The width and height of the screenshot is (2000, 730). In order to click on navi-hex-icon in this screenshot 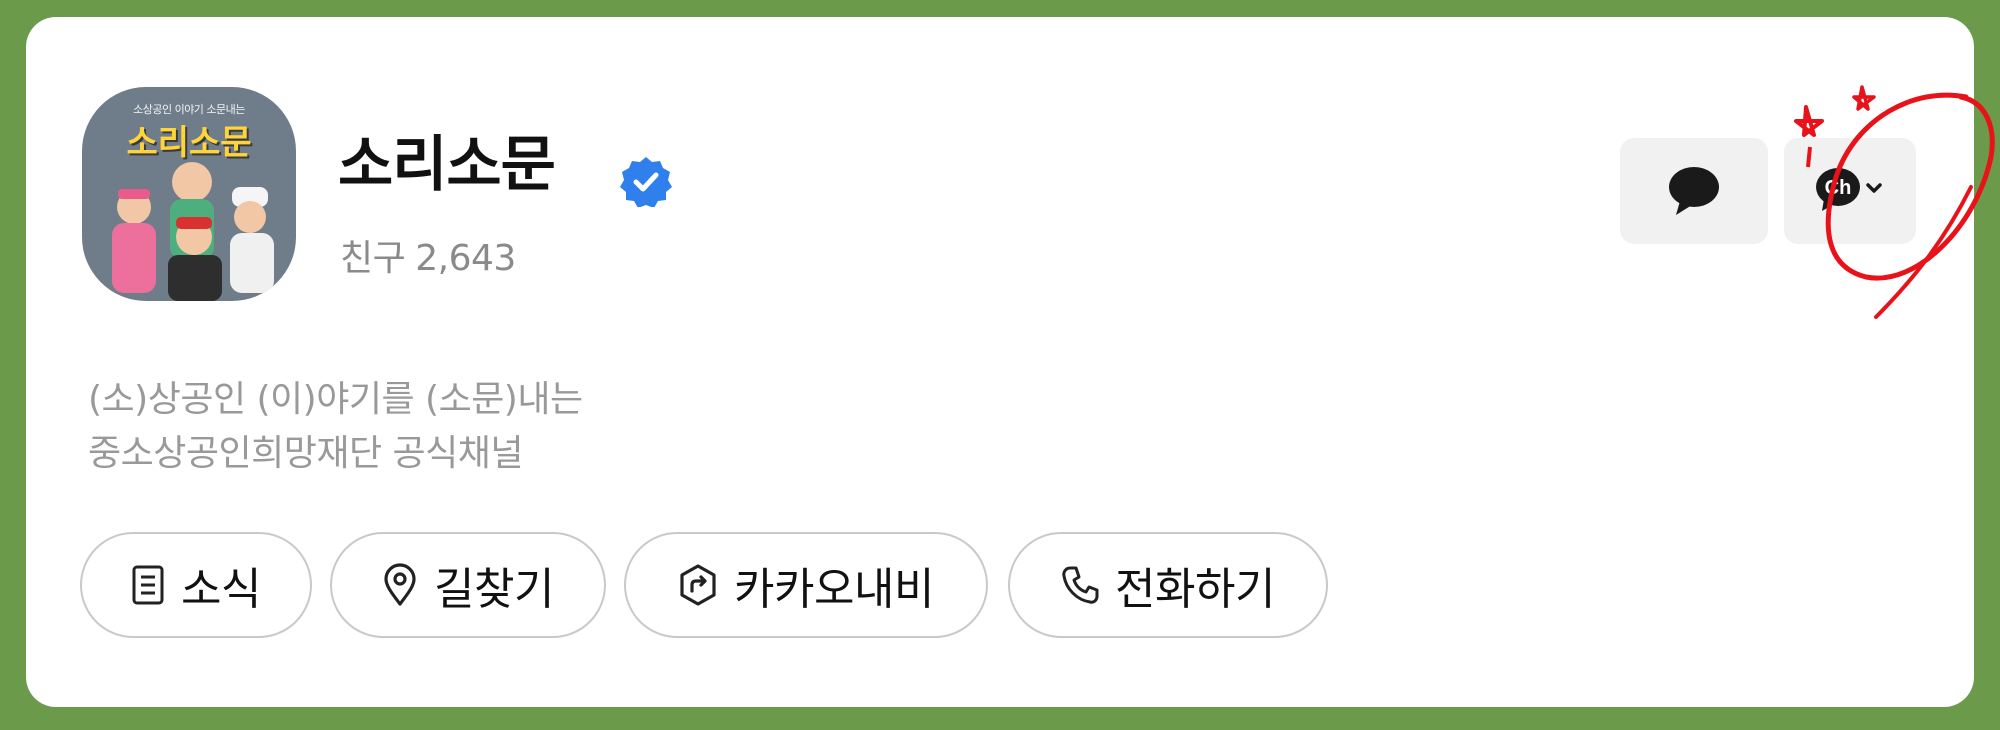, I will do `click(698, 585)`.